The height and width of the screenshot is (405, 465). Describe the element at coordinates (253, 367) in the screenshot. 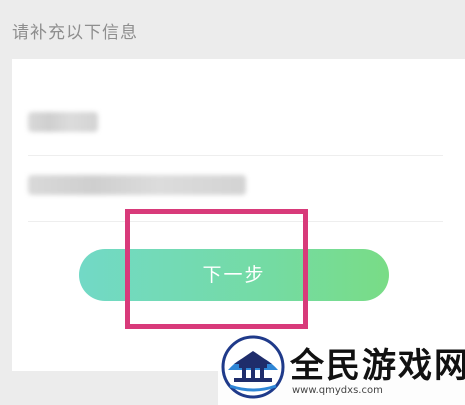

I see `temple-logo-icon` at that location.